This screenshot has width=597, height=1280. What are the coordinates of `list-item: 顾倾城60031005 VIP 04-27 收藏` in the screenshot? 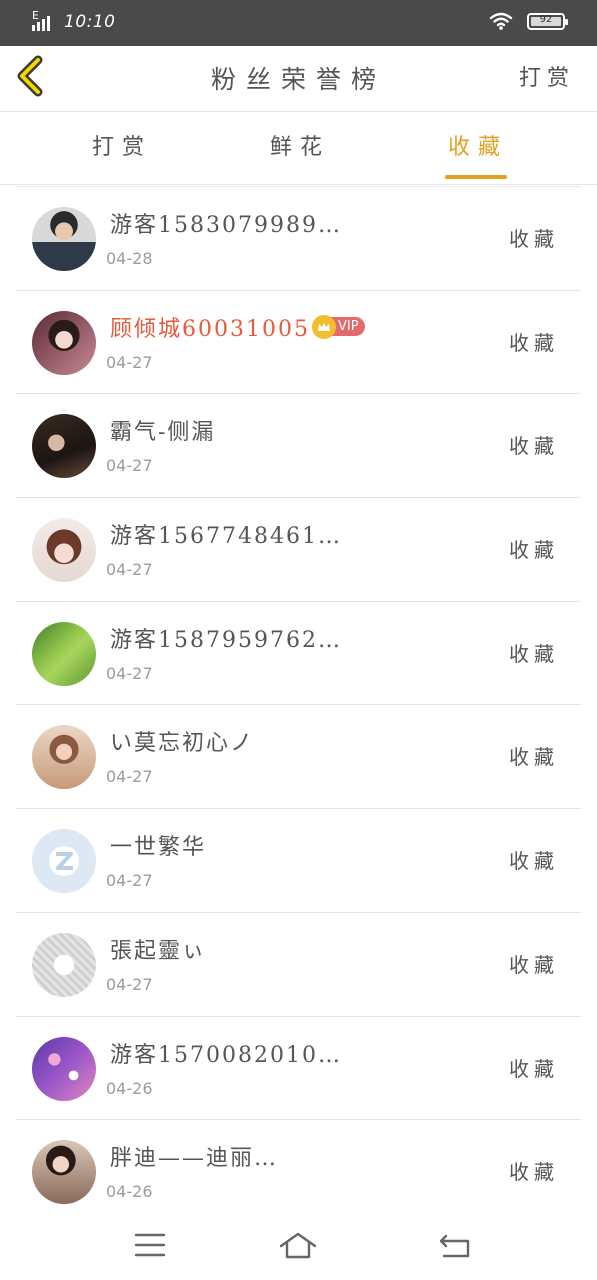 It's located at (298, 341).